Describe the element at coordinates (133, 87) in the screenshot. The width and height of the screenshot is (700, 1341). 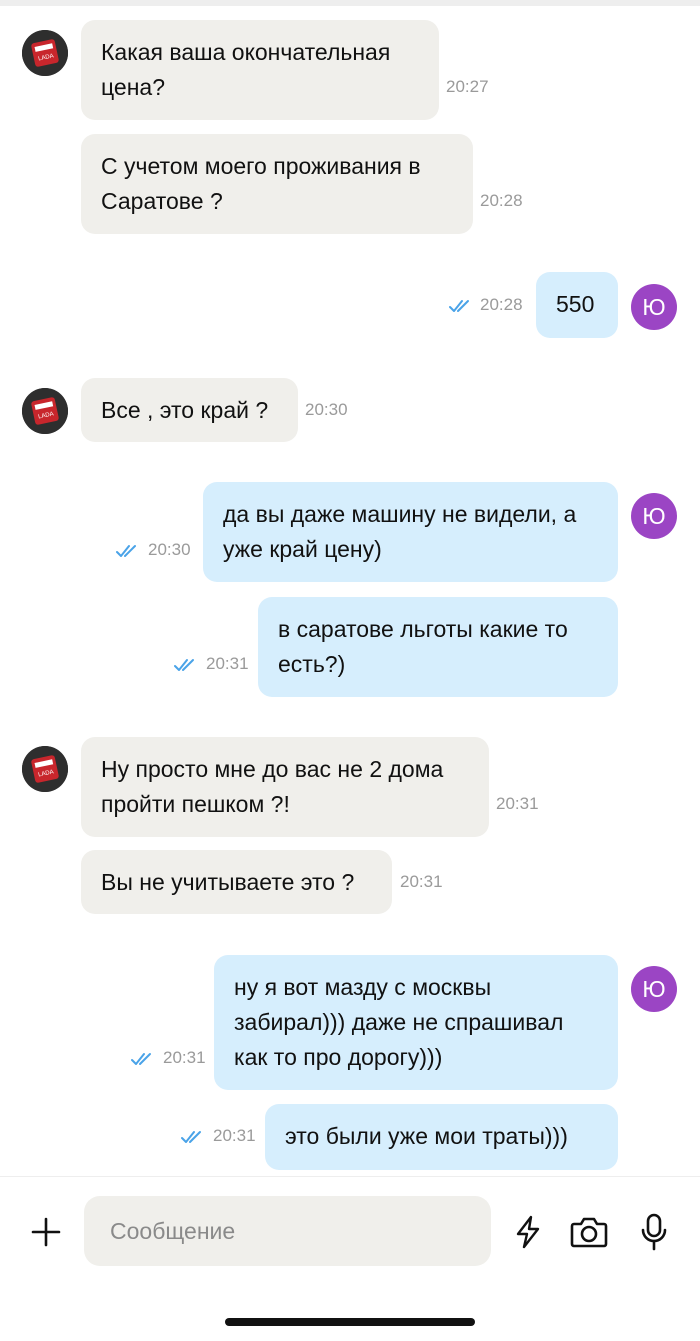
I see `message-text-line: цена?` at that location.